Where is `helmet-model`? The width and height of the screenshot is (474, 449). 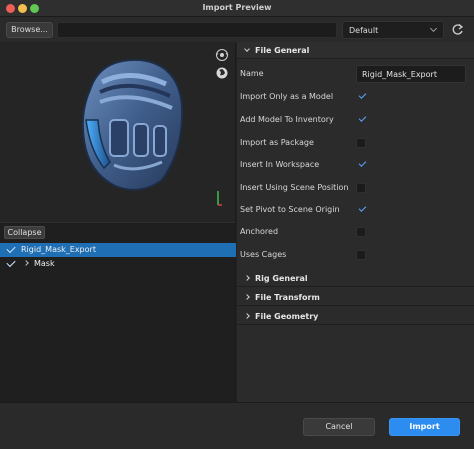 helmet-model is located at coordinates (132, 124).